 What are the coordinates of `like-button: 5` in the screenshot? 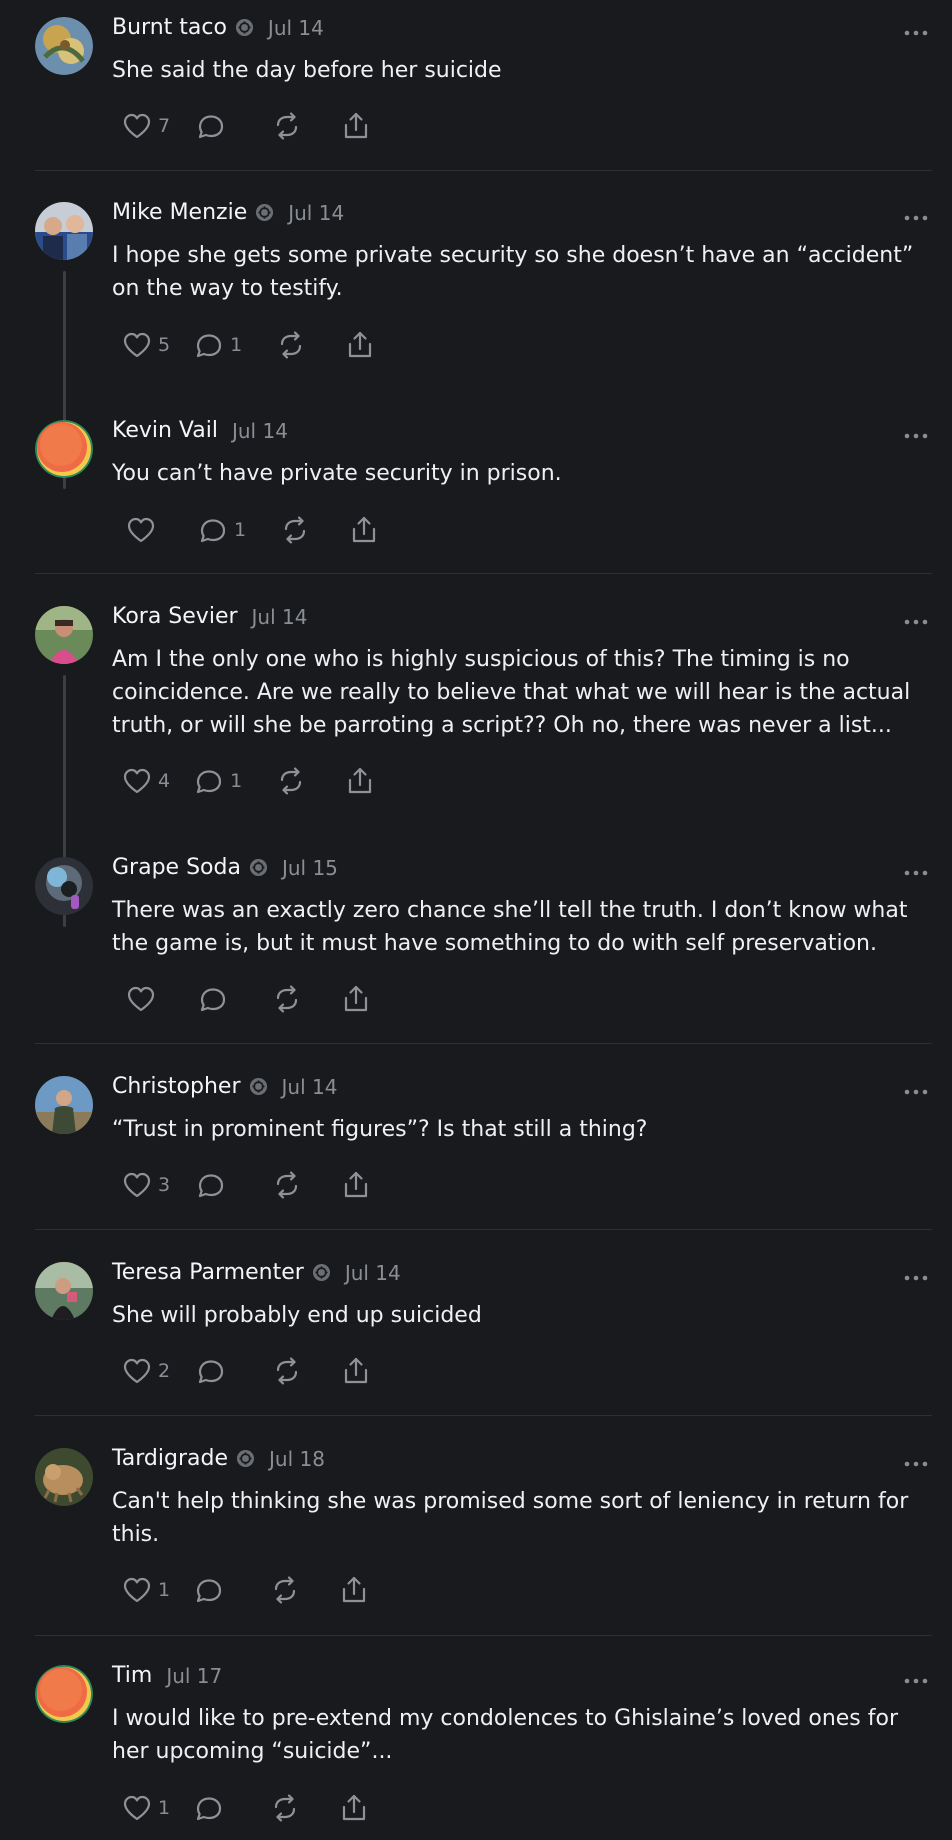 It's located at (146, 345).